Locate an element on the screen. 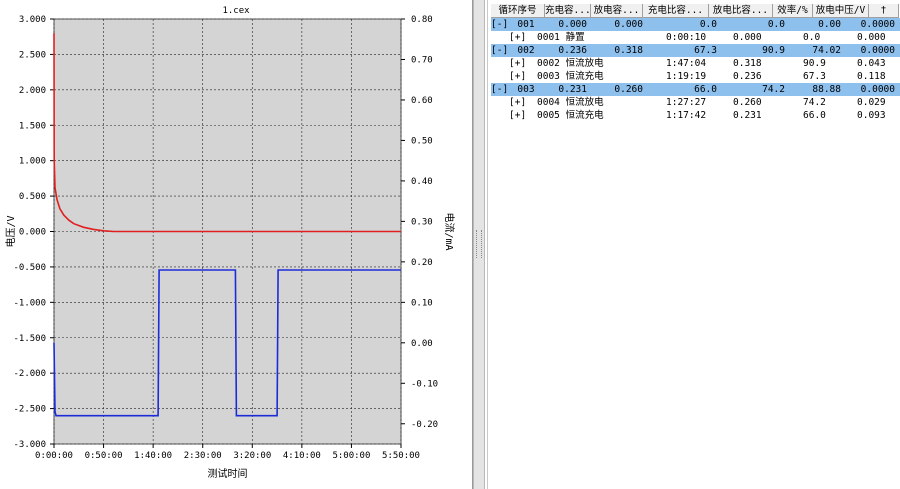 The height and width of the screenshot is (489, 900). right-tick-label: 0.30 is located at coordinates (422, 222).